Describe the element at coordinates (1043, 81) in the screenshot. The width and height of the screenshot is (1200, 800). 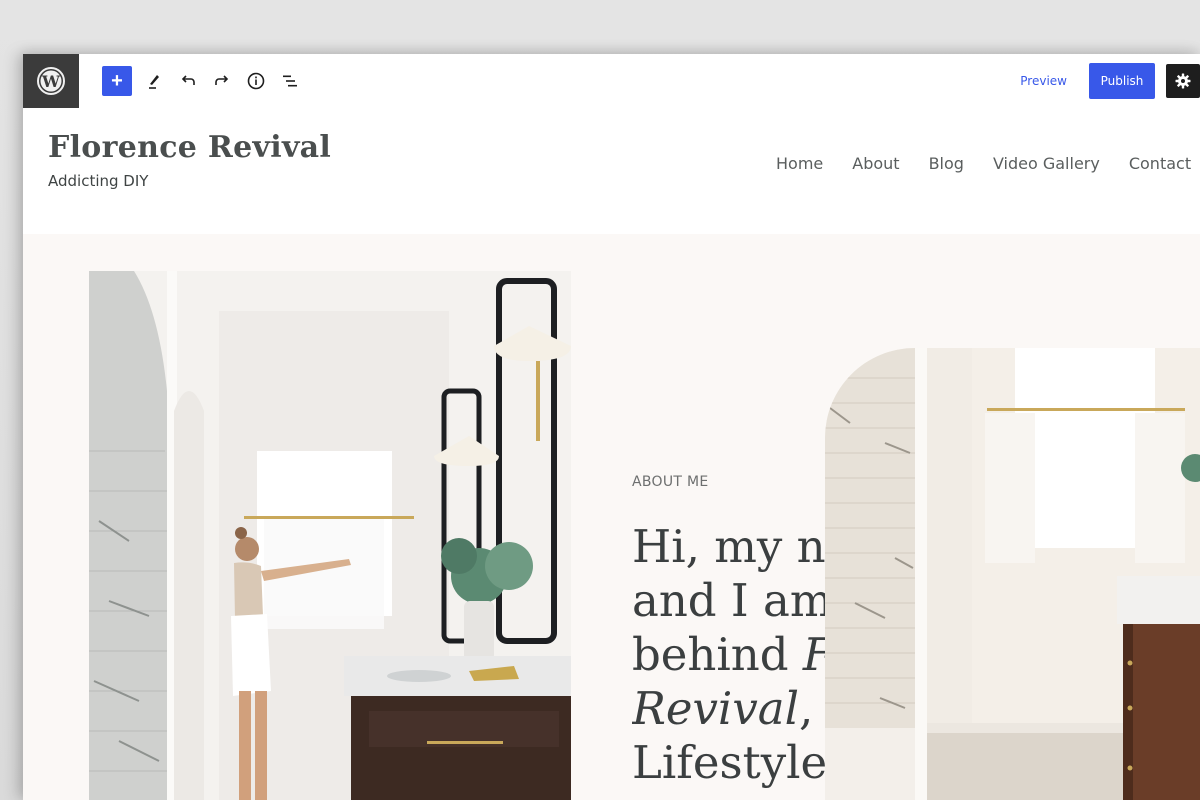
I see `preview-button: Preview` at that location.